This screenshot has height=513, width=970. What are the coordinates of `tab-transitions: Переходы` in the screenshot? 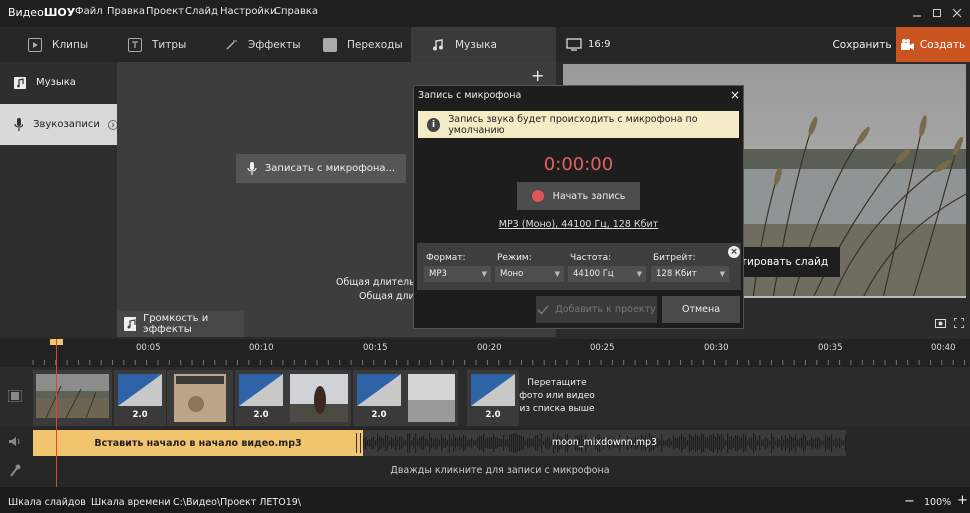 It's located at (356, 44).